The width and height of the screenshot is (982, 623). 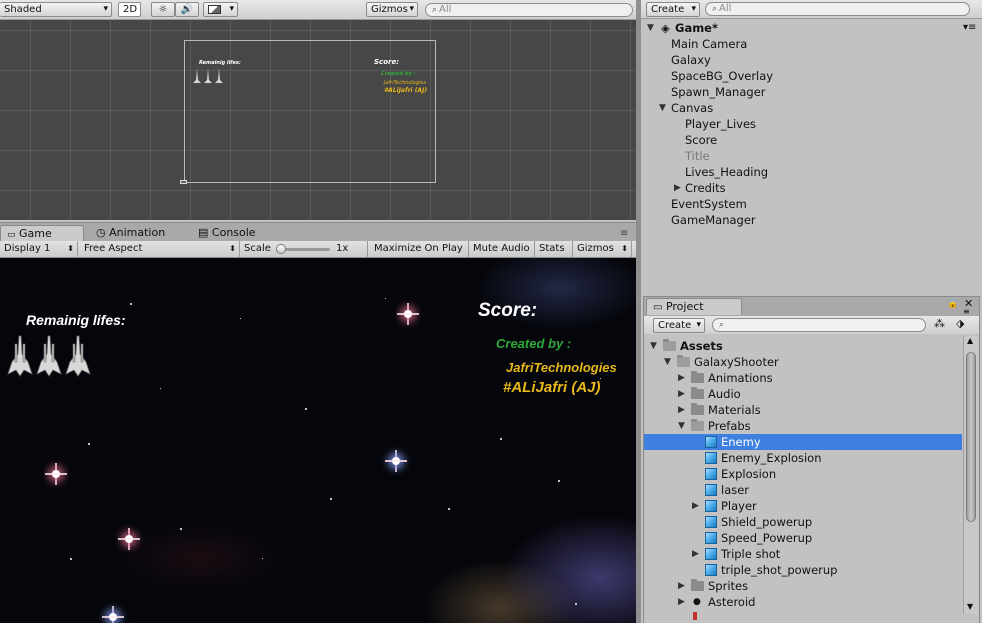 I want to click on project-item-asteroid: ▶ ● Asteroid, so click(x=803, y=602).